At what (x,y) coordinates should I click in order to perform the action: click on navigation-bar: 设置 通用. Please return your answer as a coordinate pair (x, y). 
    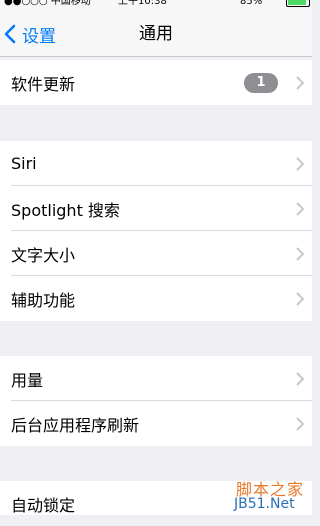
    Looking at the image, I should click on (156, 34).